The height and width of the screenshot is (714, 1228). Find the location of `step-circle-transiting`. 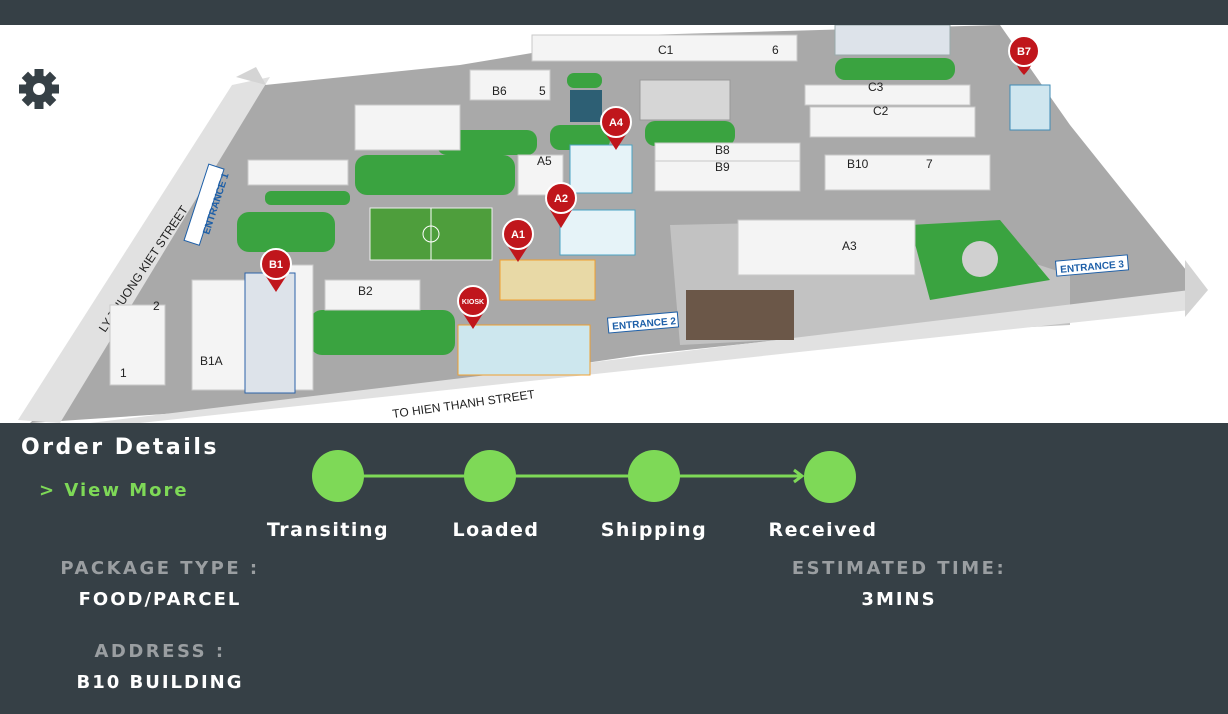

step-circle-transiting is located at coordinates (338, 476).